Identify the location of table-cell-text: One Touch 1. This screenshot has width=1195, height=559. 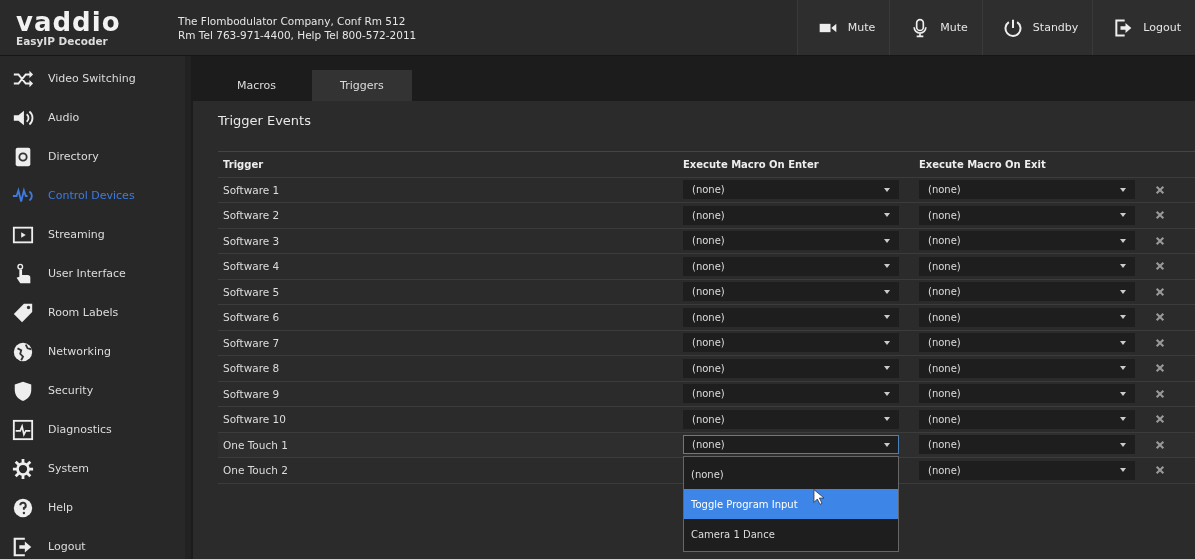
(255, 445).